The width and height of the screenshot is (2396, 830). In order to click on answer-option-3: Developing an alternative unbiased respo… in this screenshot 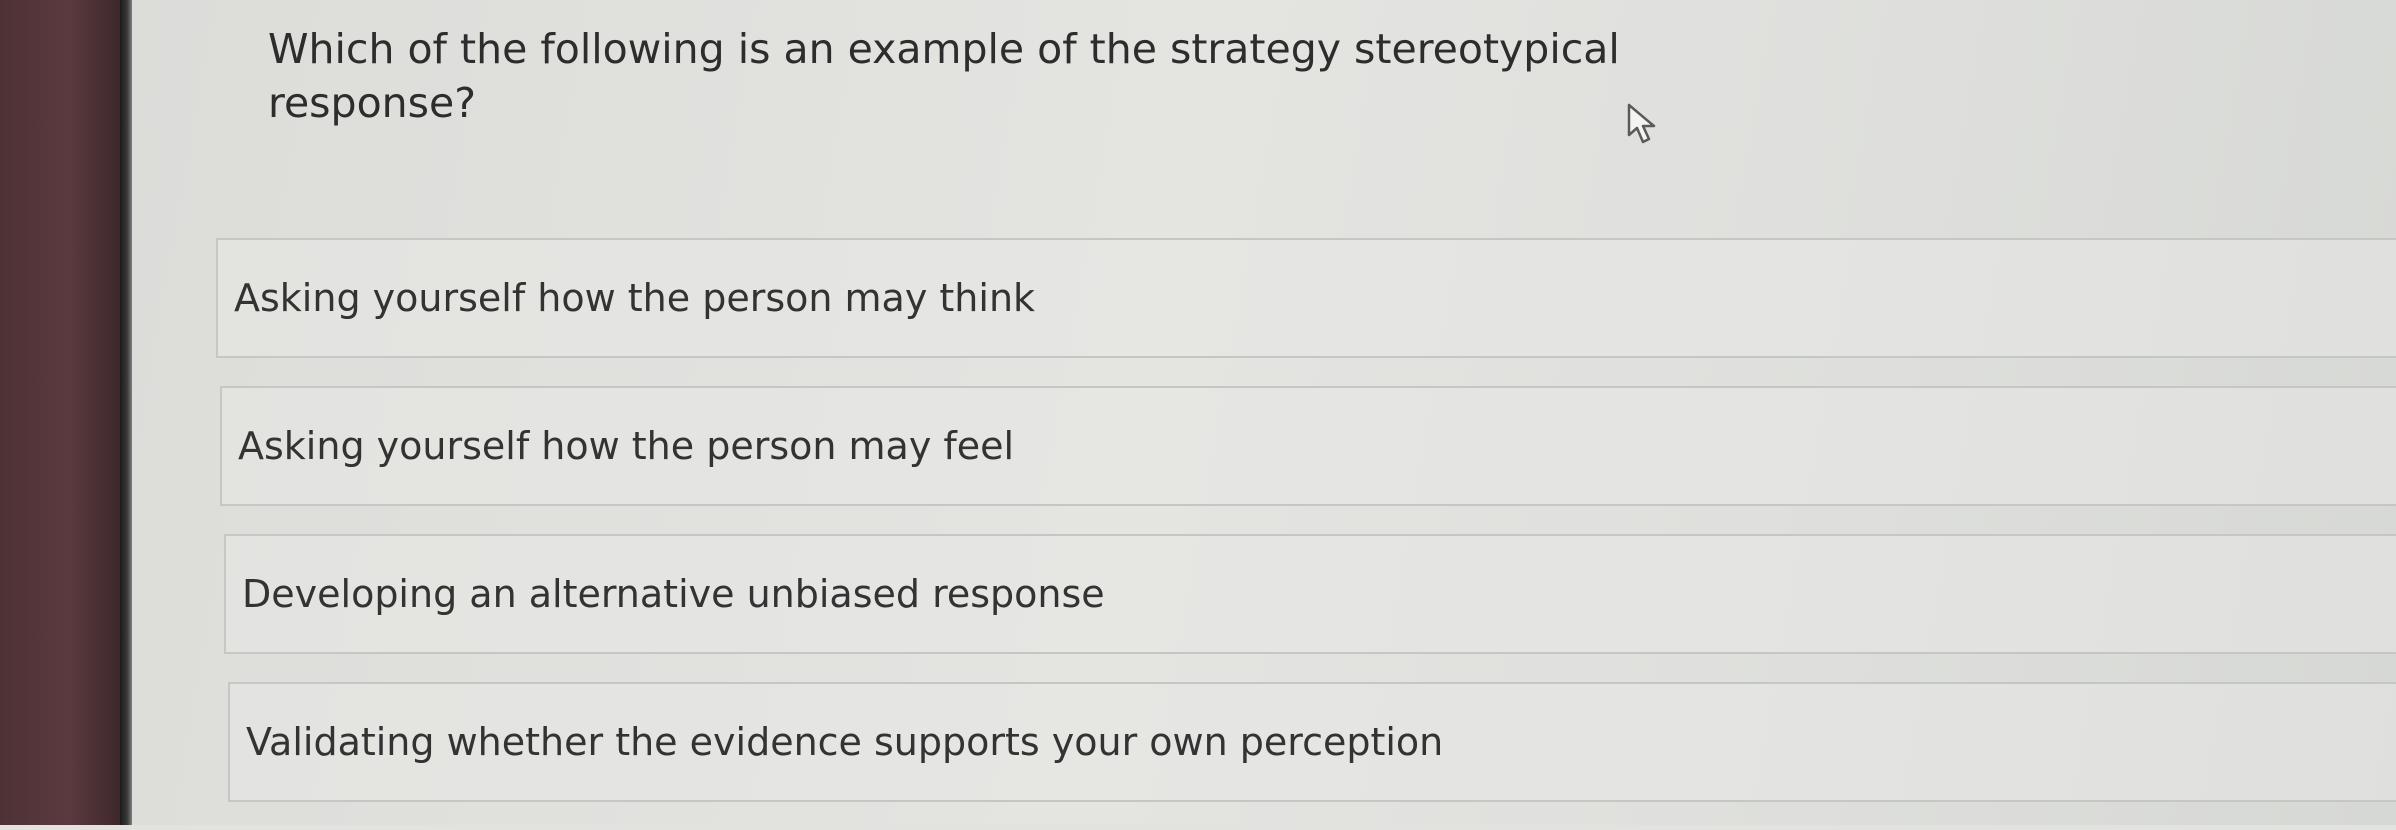, I will do `click(1310, 594)`.